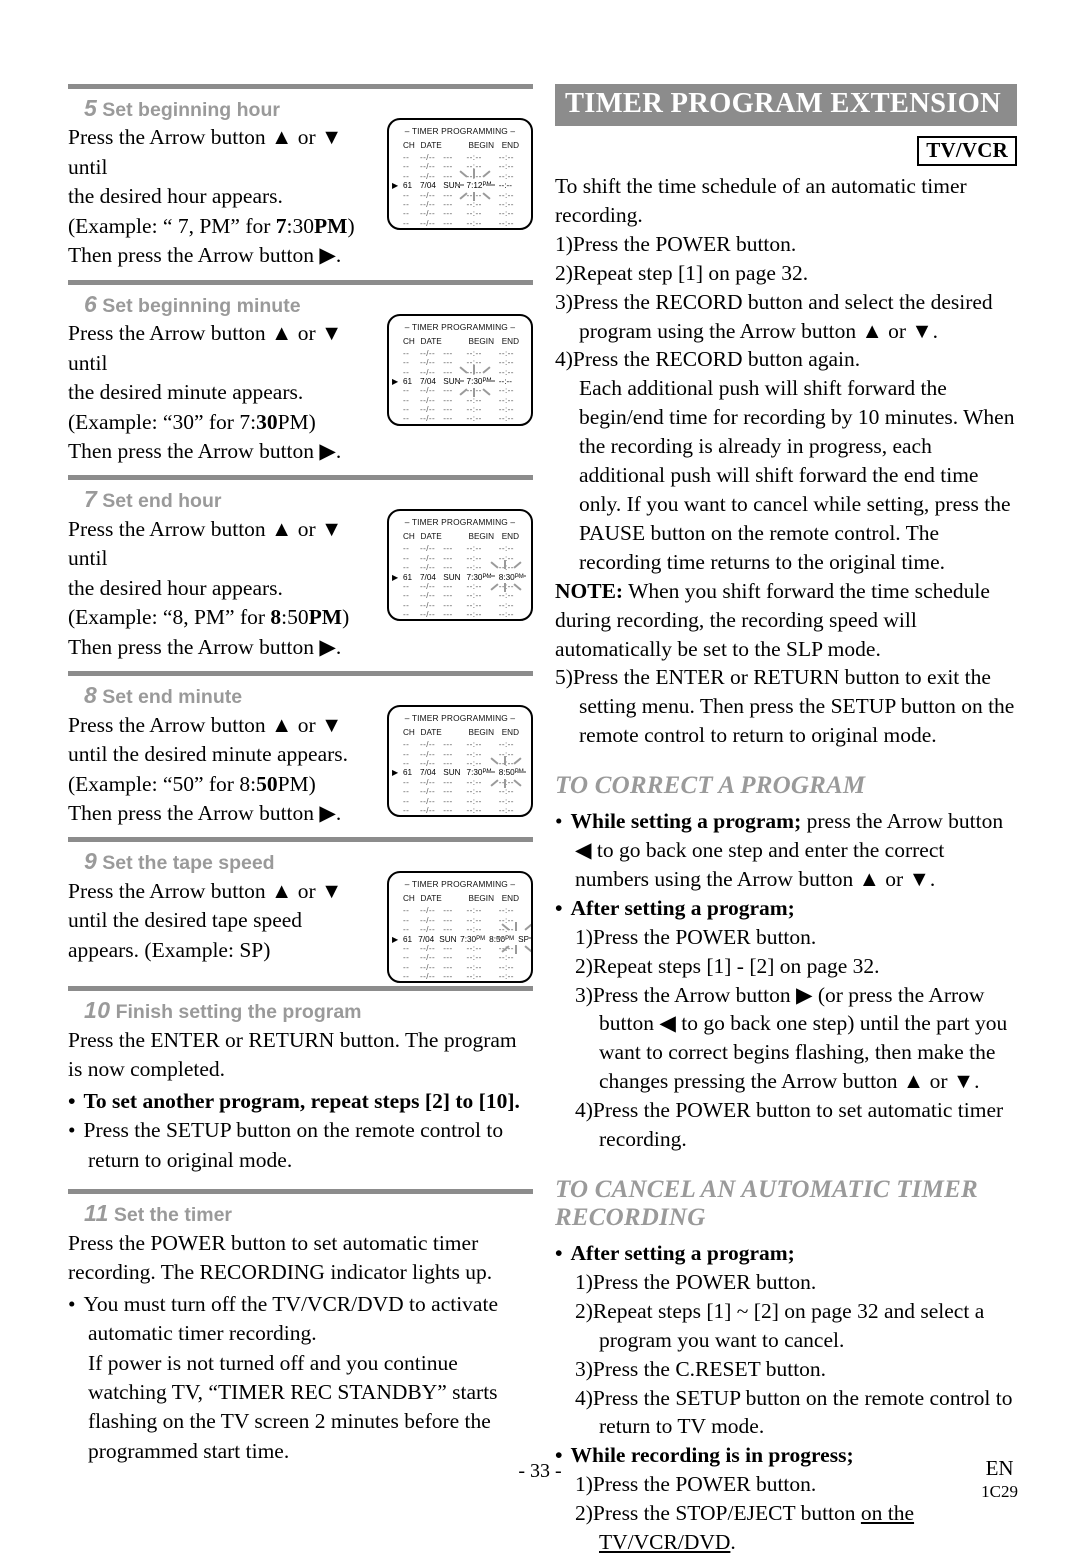  I want to click on cancel-bullet-1: After setting a program;, so click(786, 1253).